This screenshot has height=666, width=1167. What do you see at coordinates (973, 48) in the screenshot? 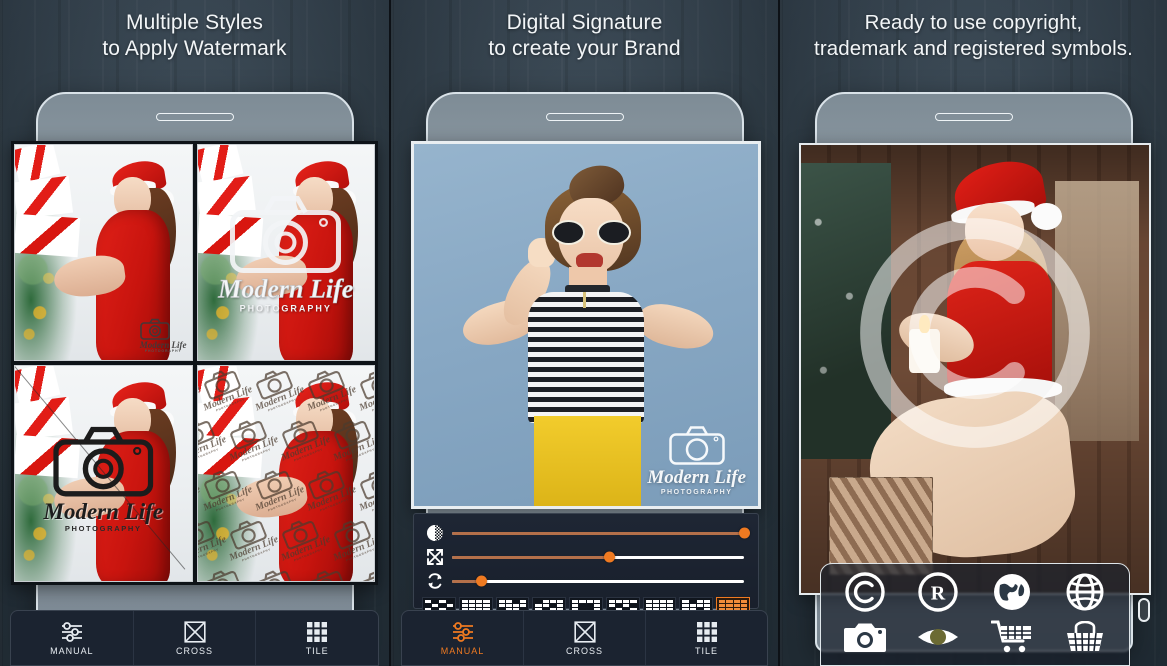
I see `headline-line-2: trademark and registered symbols.` at bounding box center [973, 48].